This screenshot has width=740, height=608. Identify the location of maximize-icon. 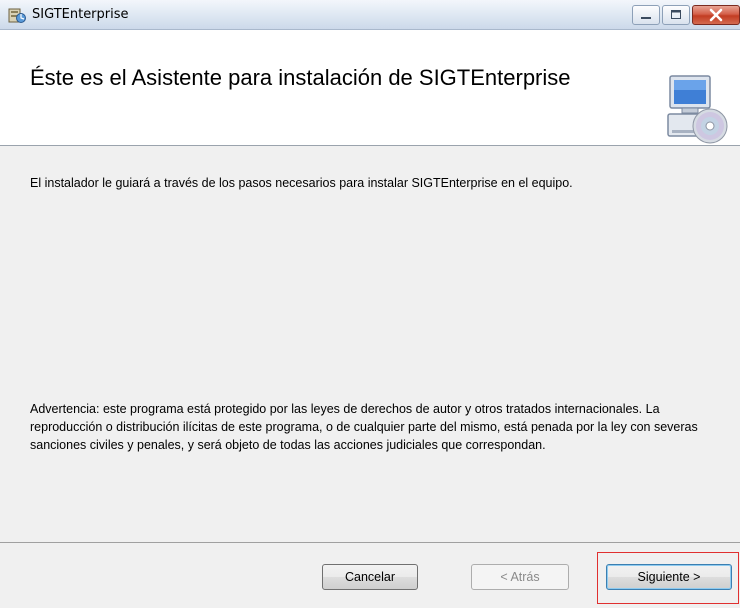
(676, 14).